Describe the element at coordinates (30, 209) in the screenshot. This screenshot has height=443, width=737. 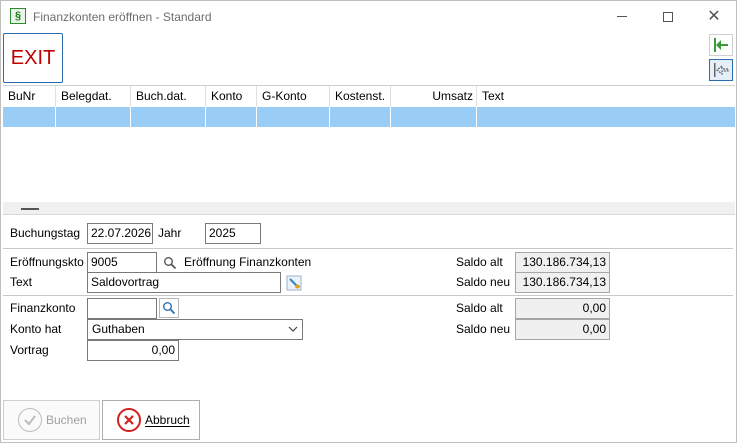
I see `splitter-grip` at that location.